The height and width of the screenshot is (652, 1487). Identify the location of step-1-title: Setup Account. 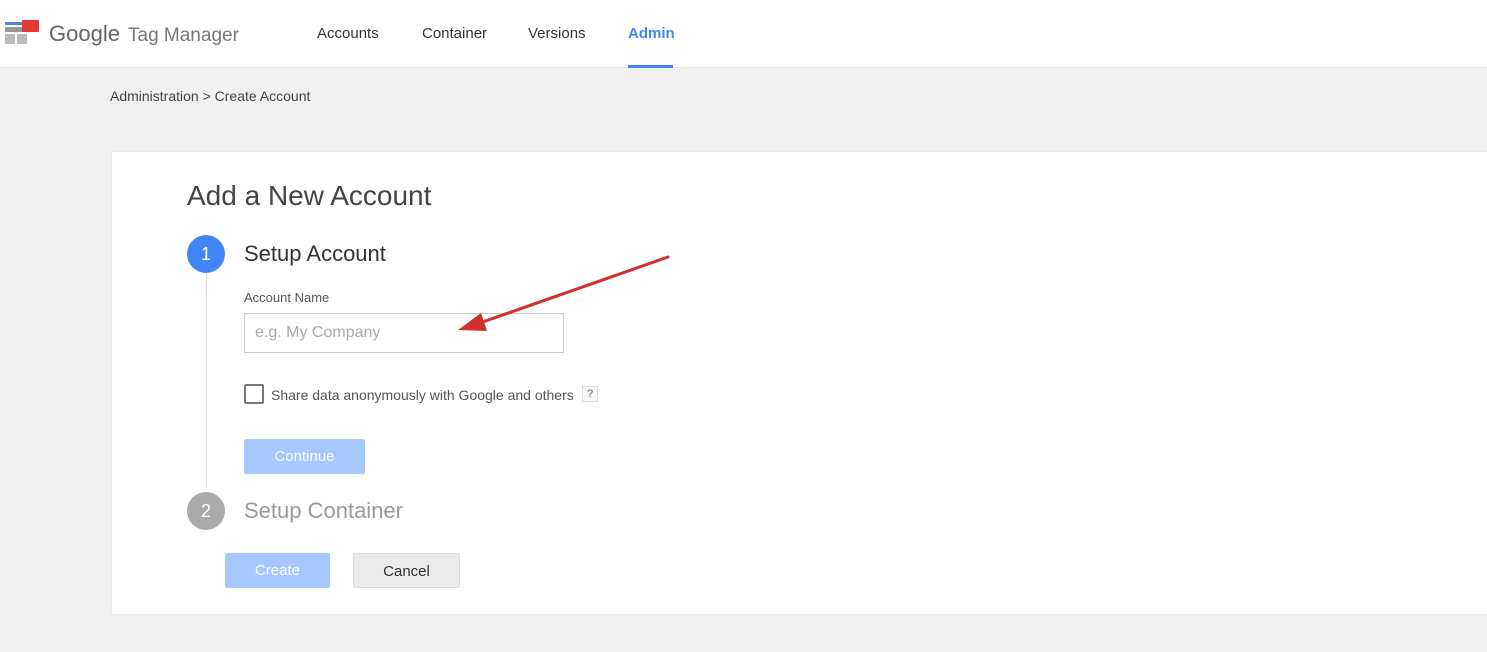
(315, 253).